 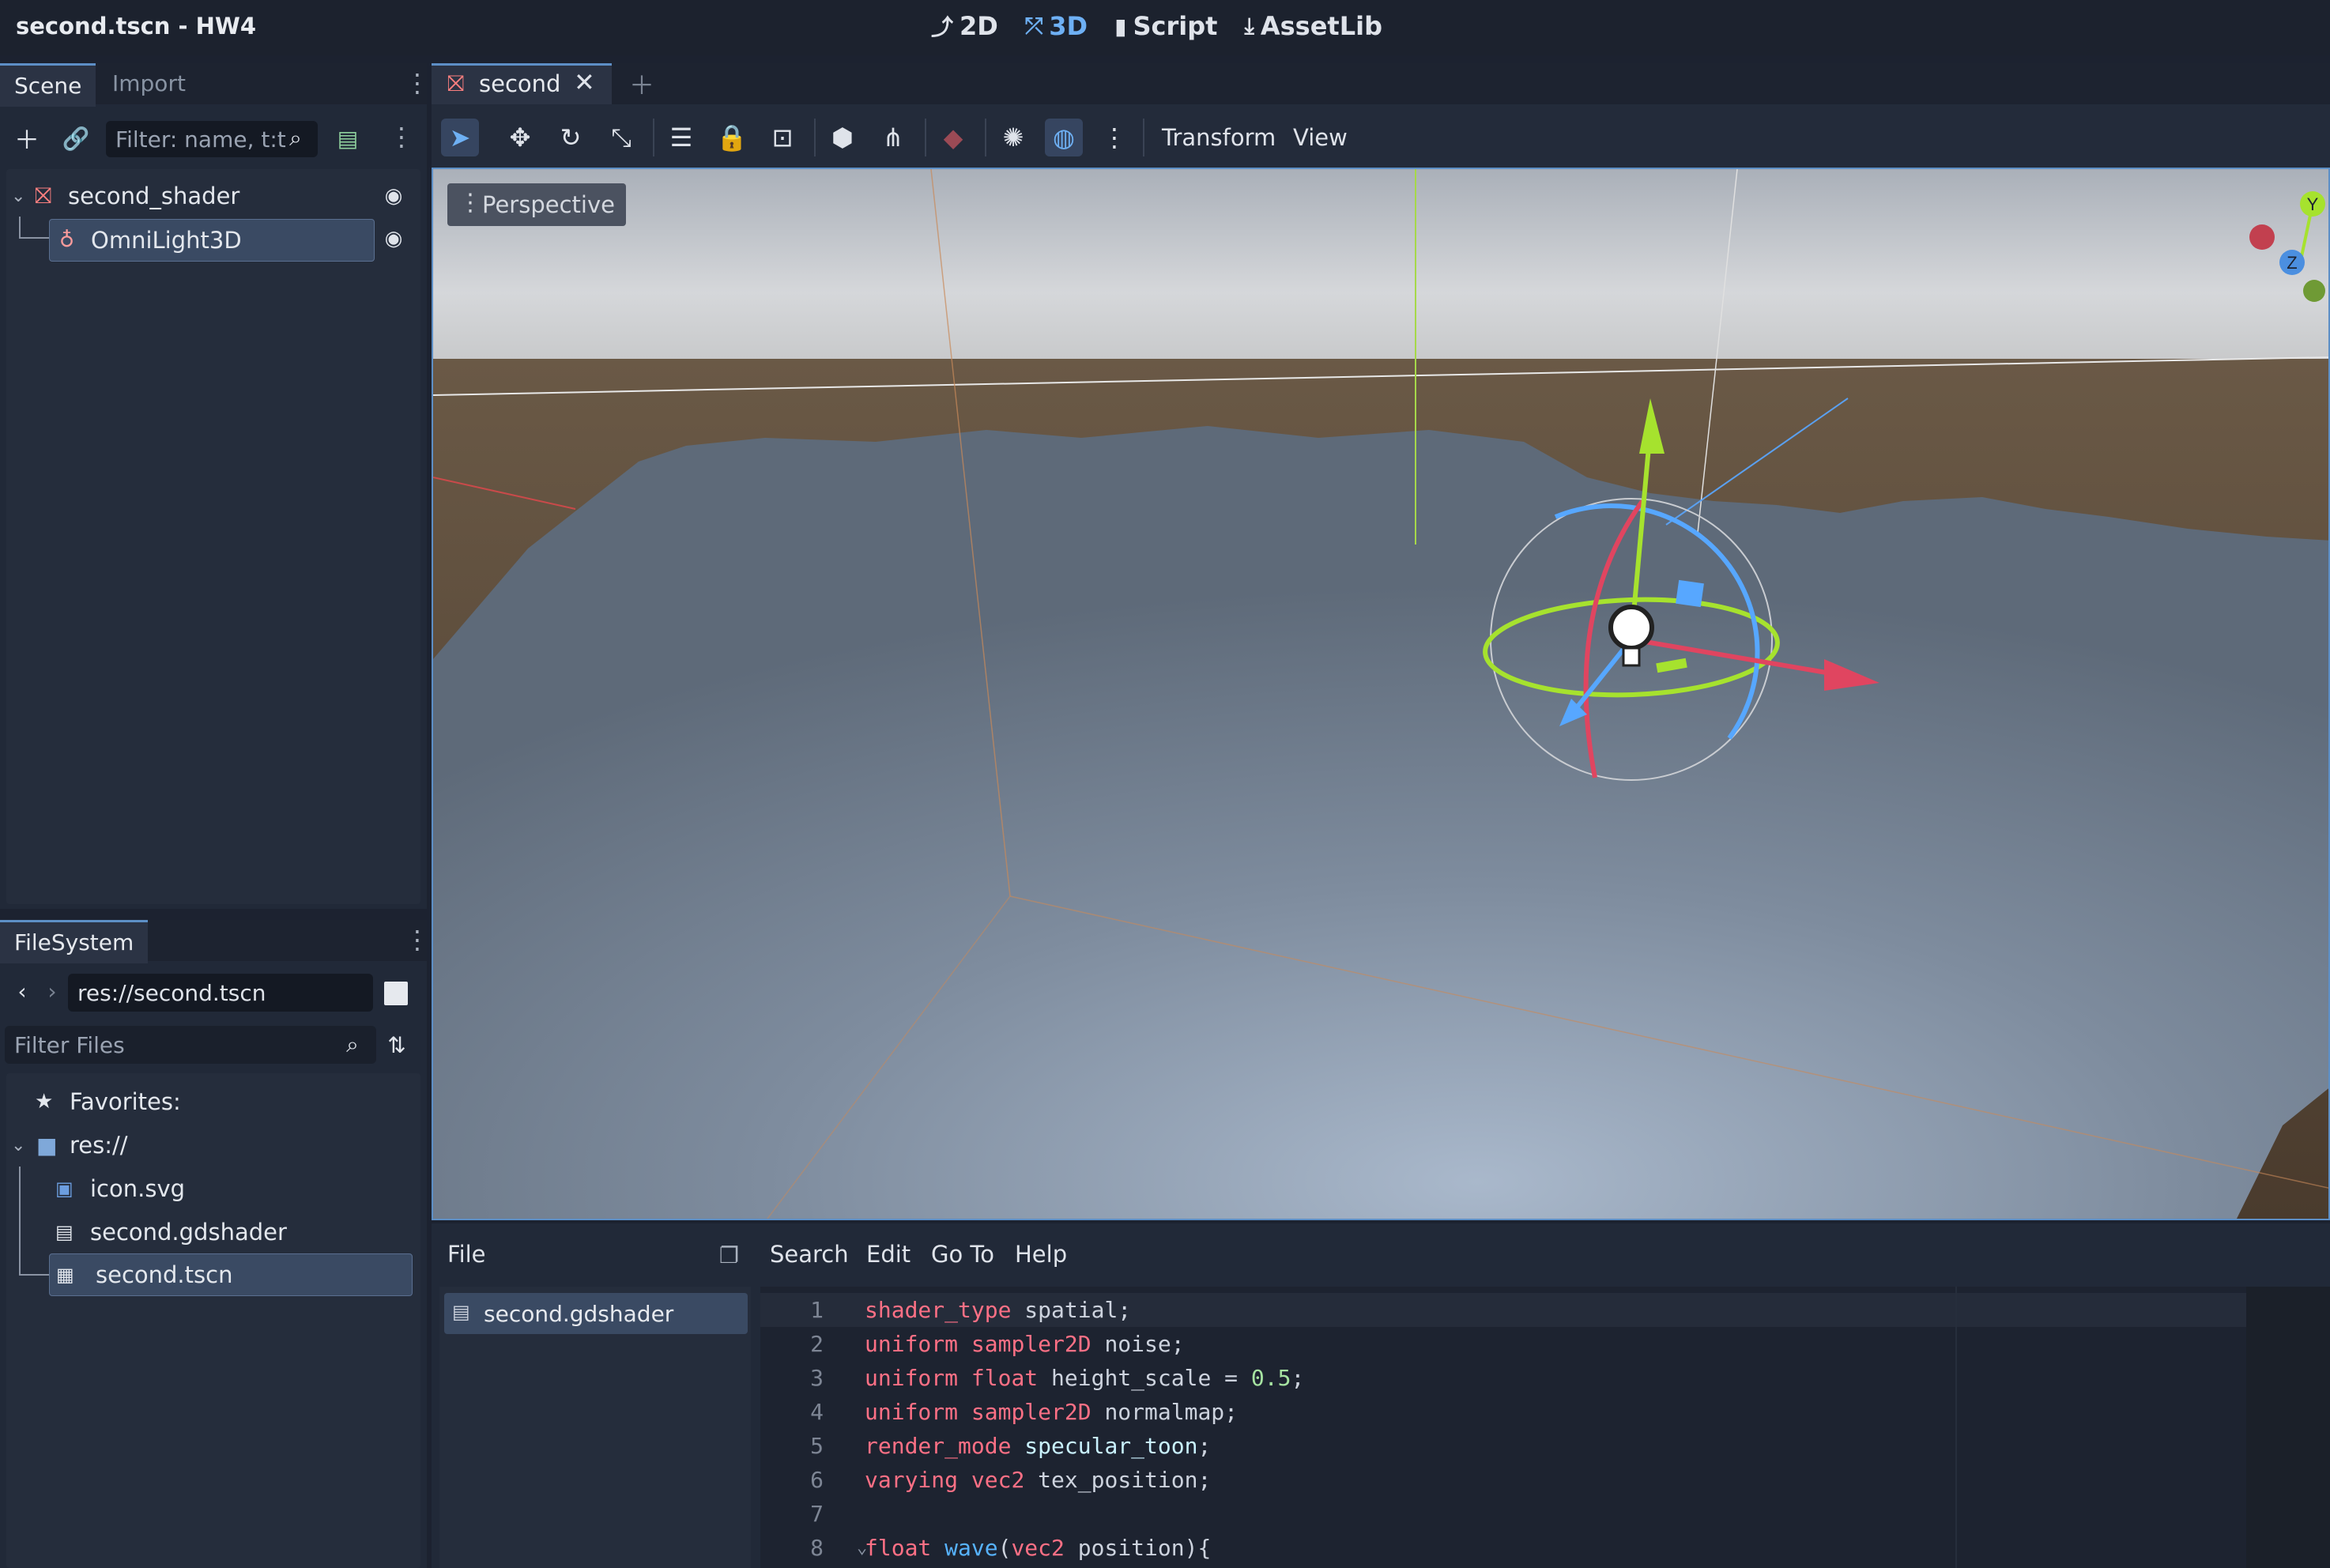 What do you see at coordinates (149, 83) in the screenshot?
I see `tab-import: Import` at bounding box center [149, 83].